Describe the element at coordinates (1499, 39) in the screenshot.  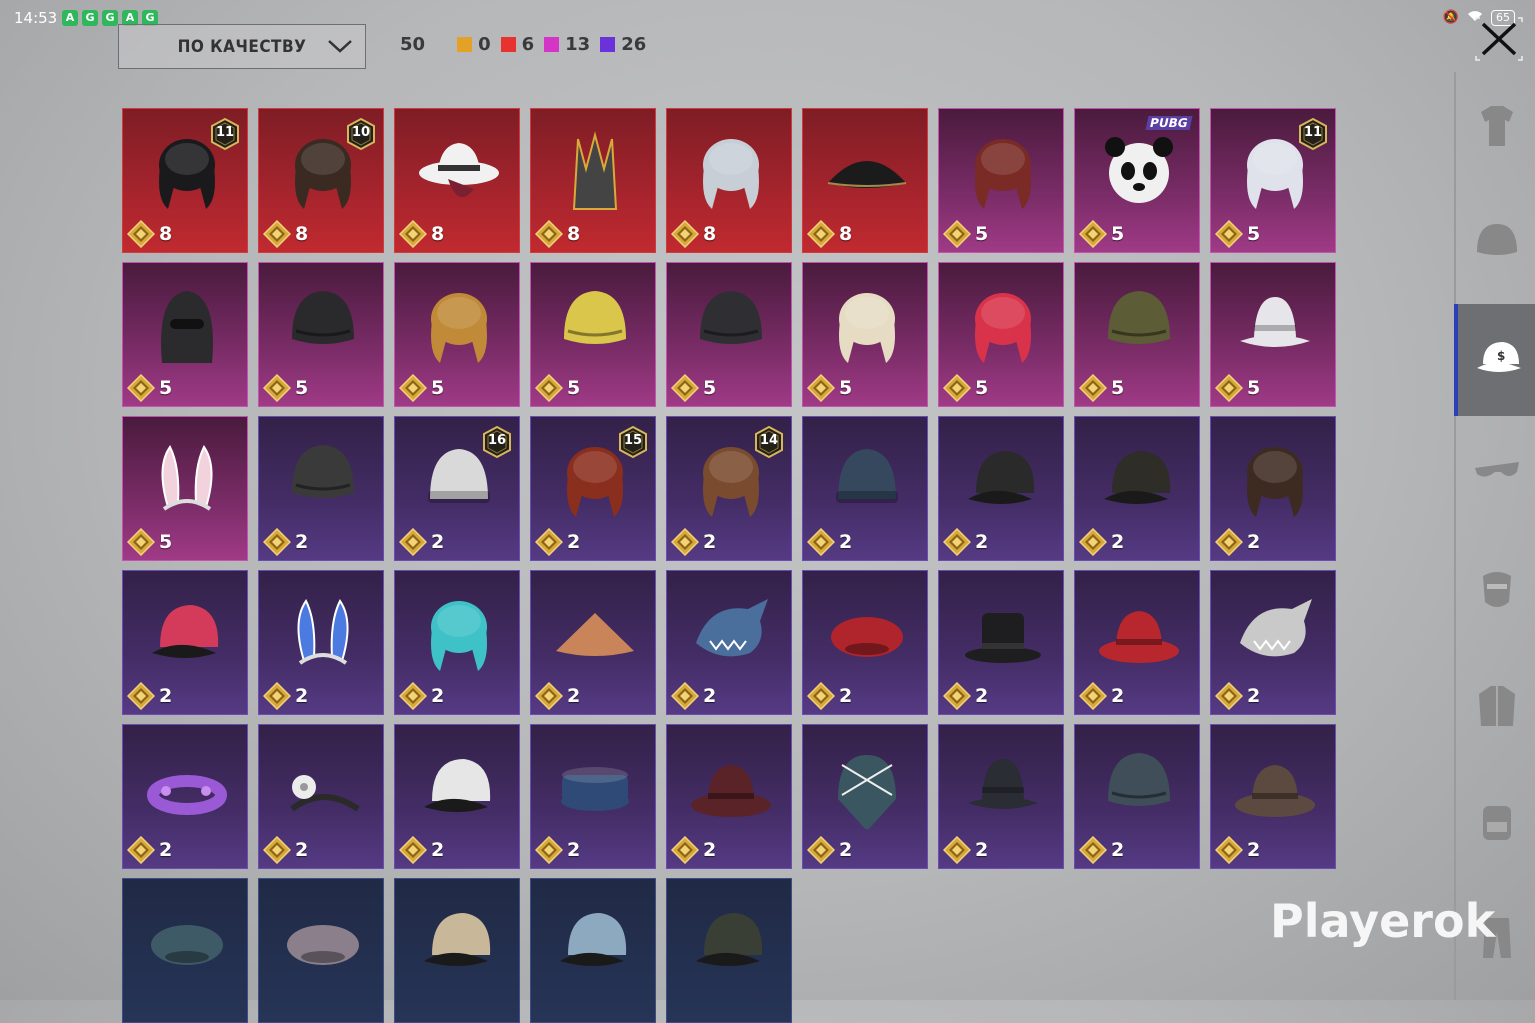
I see `close-button` at that location.